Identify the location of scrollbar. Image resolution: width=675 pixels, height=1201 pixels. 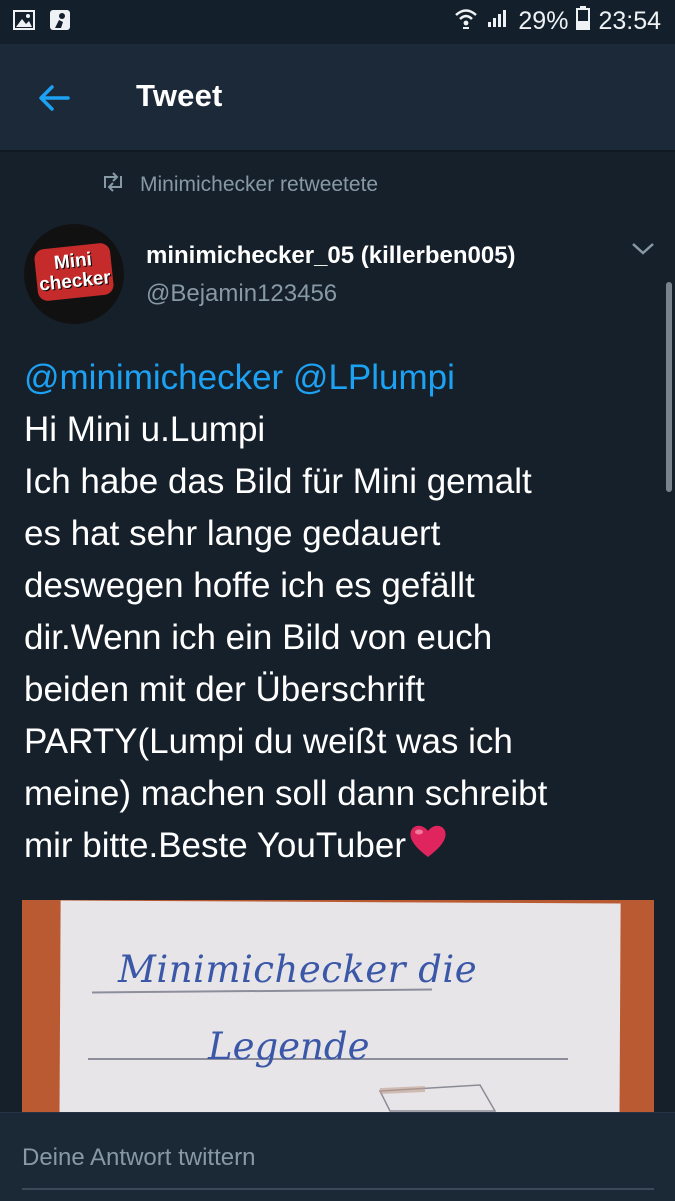
(669, 387).